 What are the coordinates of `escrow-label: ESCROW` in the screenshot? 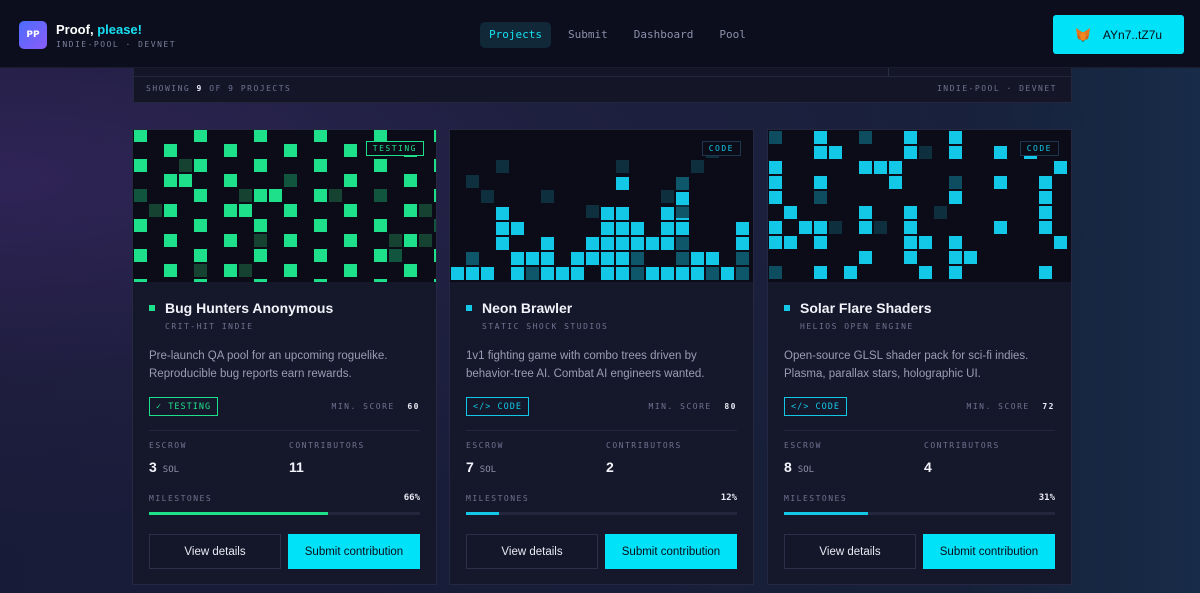 It's located at (485, 445).